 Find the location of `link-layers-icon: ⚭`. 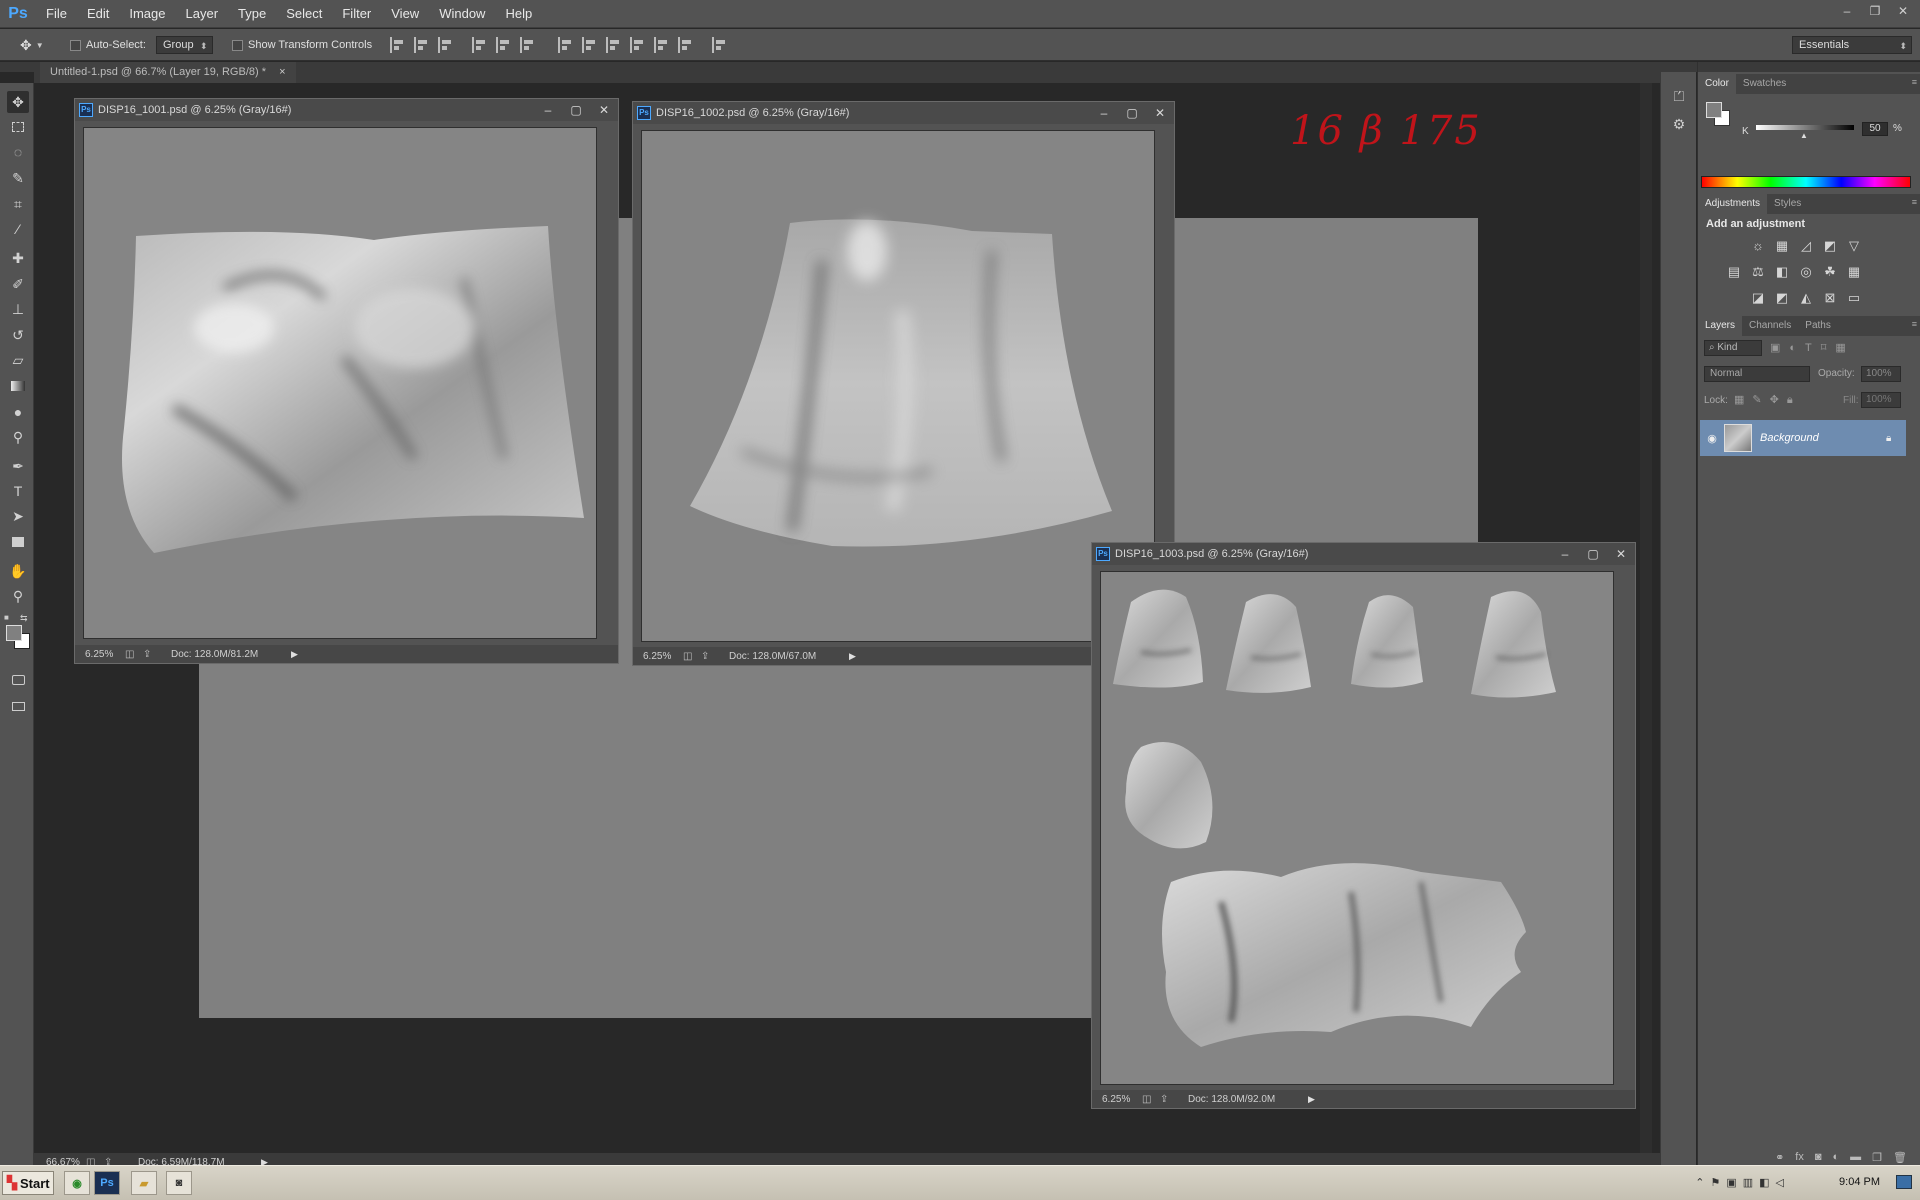

link-layers-icon: ⚭ is located at coordinates (1779, 1157).